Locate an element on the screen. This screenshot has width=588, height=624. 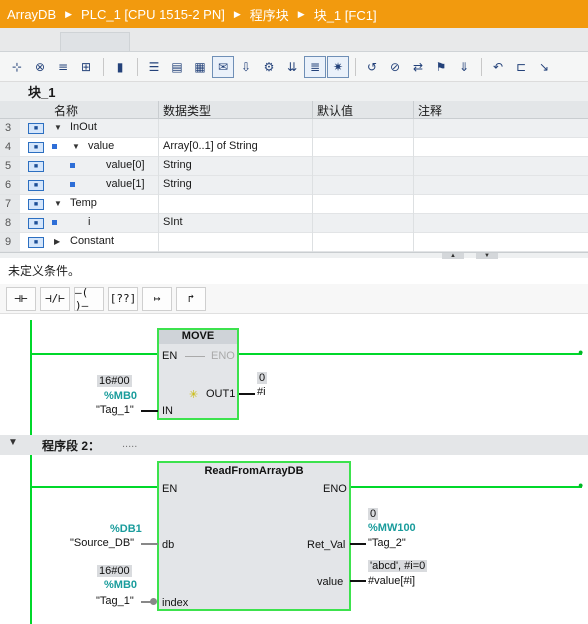
col-default: 默认值 is located at coordinates (335, 110).